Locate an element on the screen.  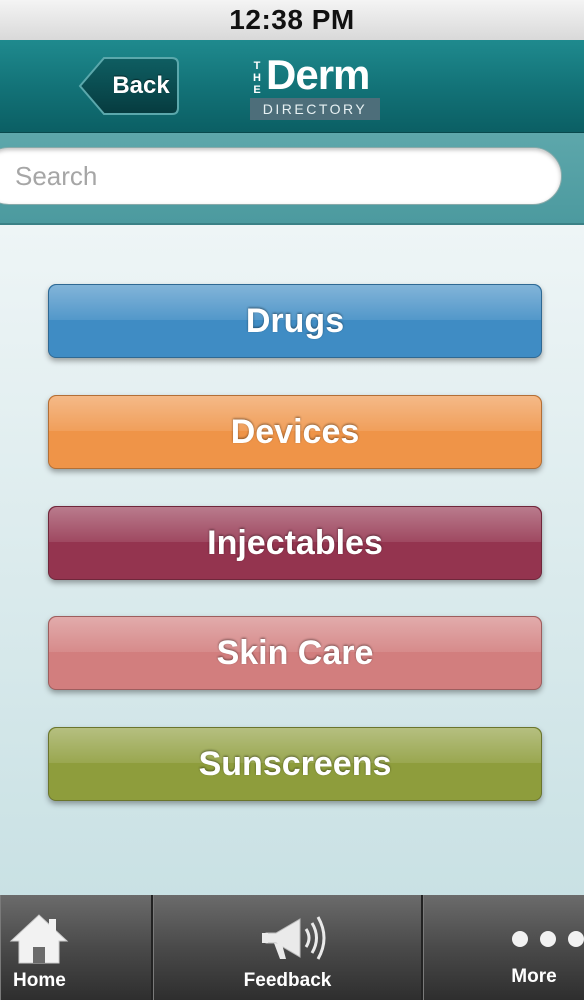
status-bar: 12:38 PM is located at coordinates (292, 20).